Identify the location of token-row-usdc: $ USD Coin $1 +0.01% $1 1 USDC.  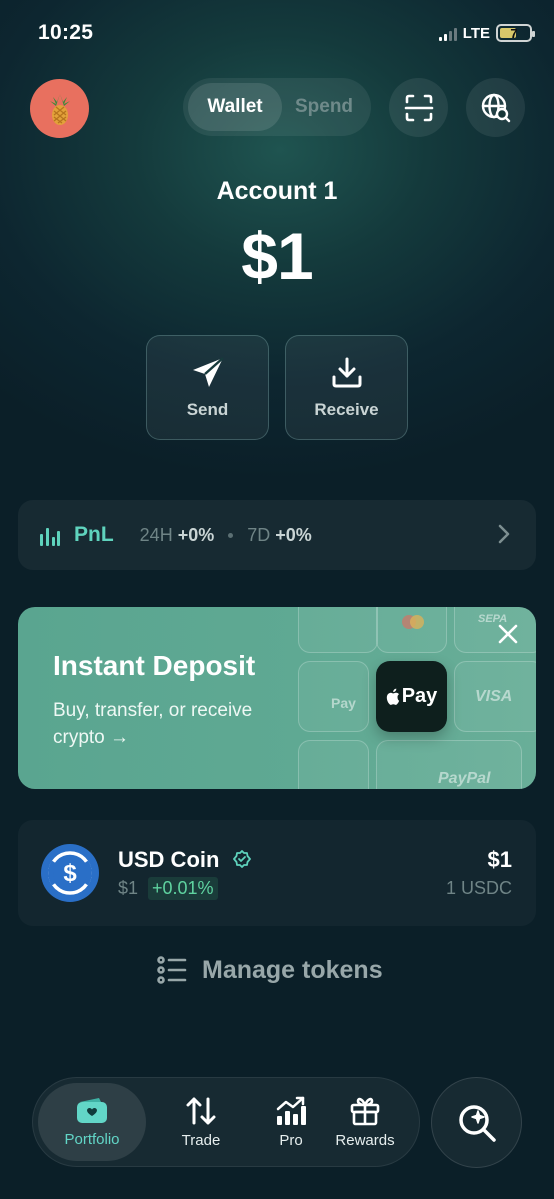
(277, 873).